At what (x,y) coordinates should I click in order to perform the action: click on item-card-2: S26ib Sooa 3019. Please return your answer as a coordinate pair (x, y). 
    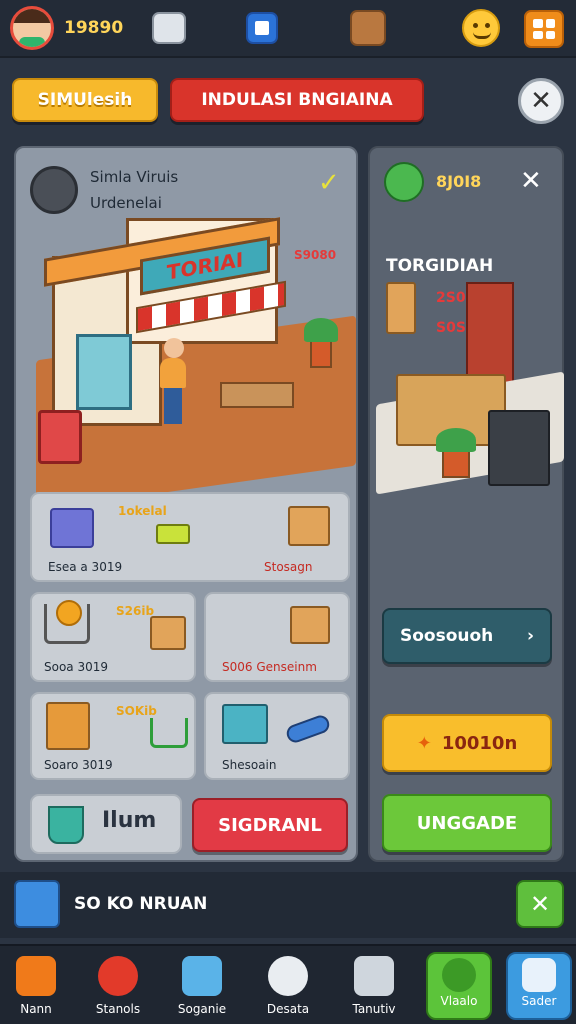
    Looking at the image, I should click on (113, 637).